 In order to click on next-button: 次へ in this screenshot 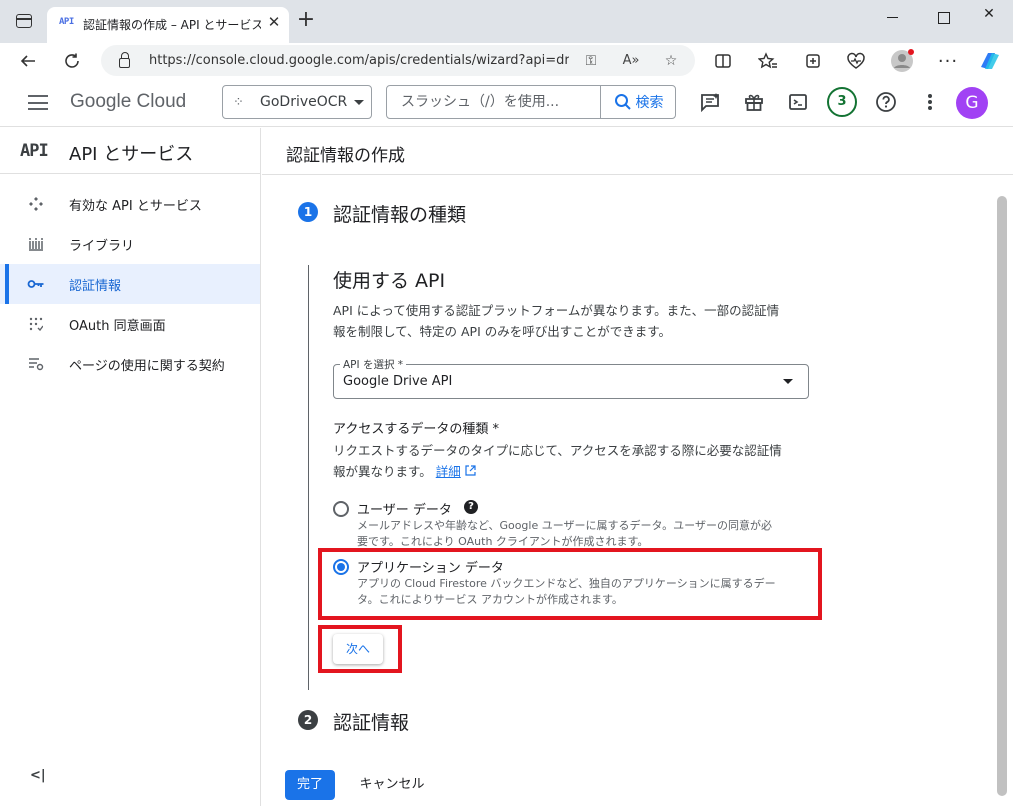, I will do `click(358, 649)`.